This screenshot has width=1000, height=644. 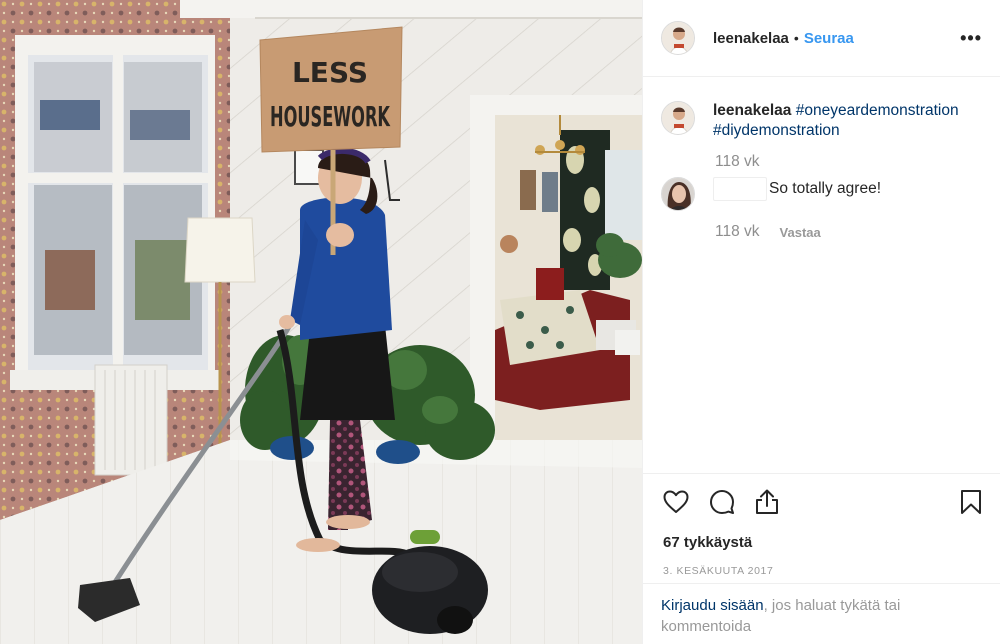 I want to click on comment-content: So totally agree!, so click(x=825, y=189).